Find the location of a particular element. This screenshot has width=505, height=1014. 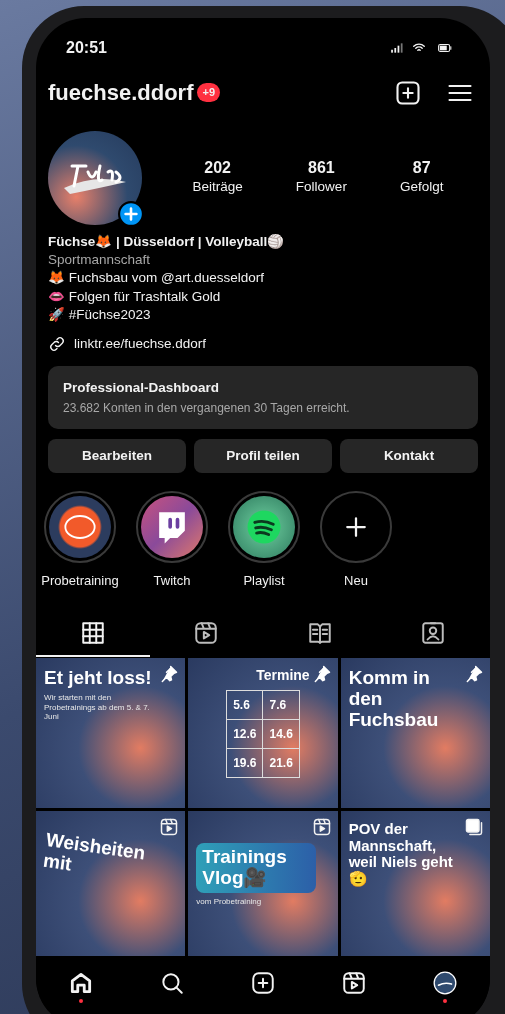

profile-icon is located at coordinates (444, 983).